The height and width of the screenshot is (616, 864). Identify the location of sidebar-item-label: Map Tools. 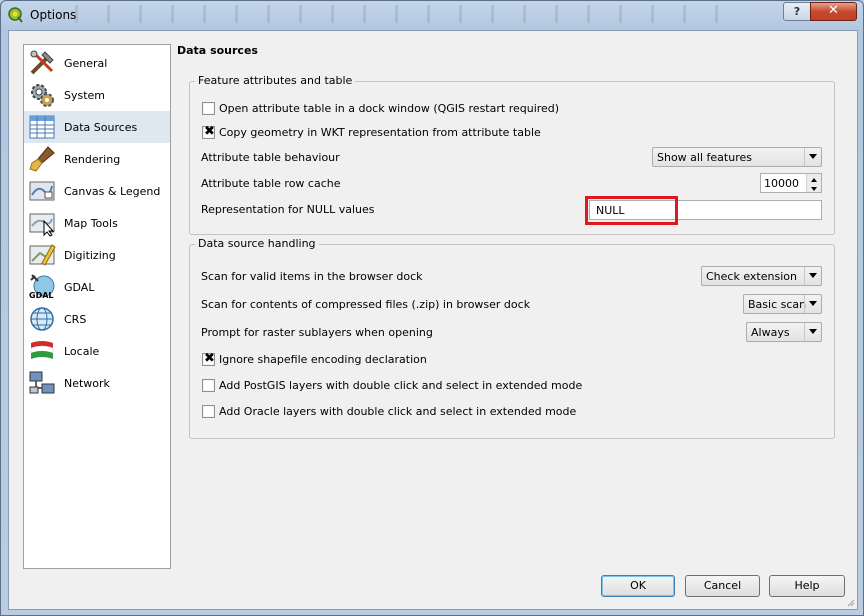
(91, 223).